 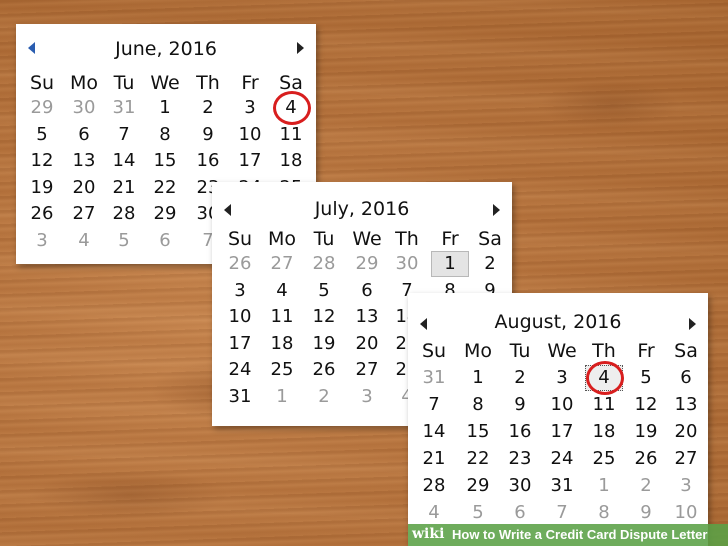 I want to click on day-cell: 23, so click(x=520, y=459).